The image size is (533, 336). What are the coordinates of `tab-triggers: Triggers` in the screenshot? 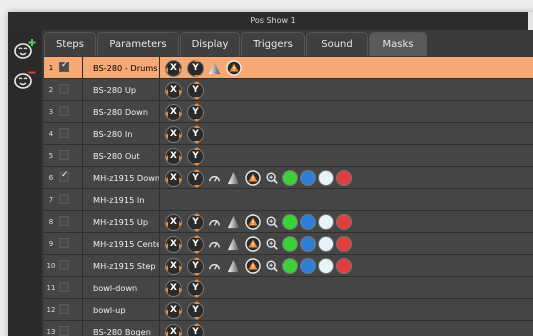 It's located at (273, 44).